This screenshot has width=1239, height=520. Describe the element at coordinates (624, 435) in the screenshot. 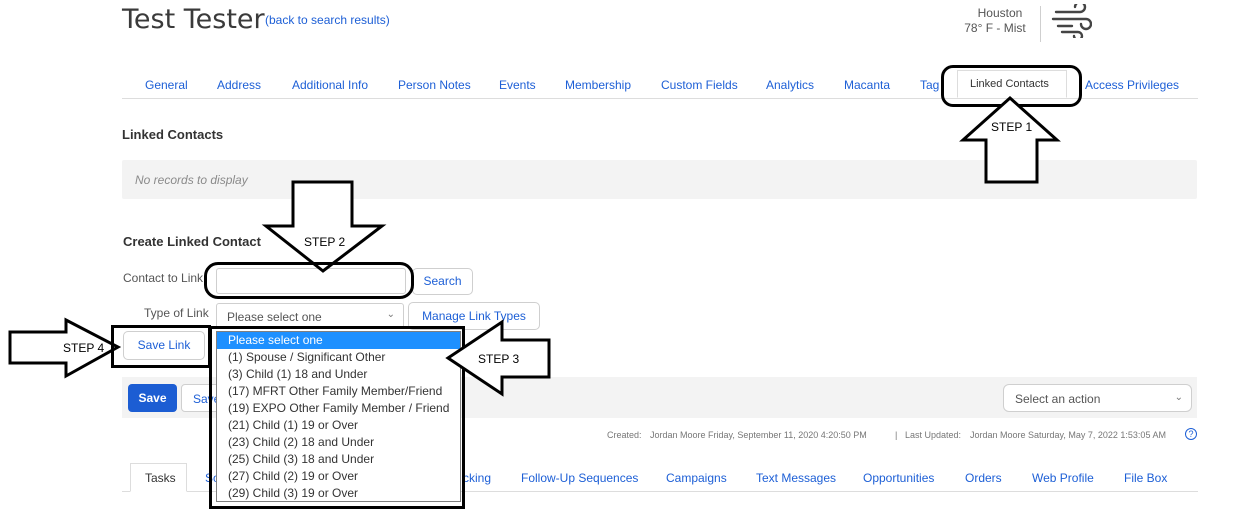

I see `created-label: Created:` at that location.